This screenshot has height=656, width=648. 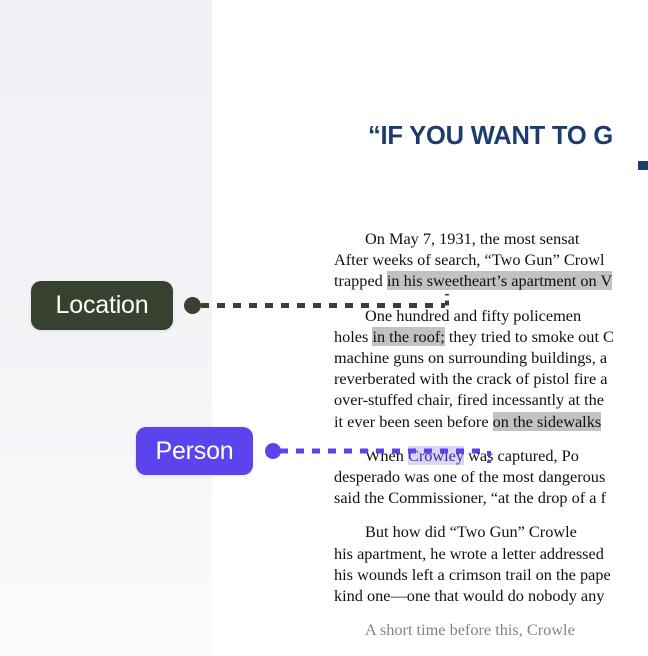 I want to click on annotation-anchor-dot-person, so click(x=273, y=451).